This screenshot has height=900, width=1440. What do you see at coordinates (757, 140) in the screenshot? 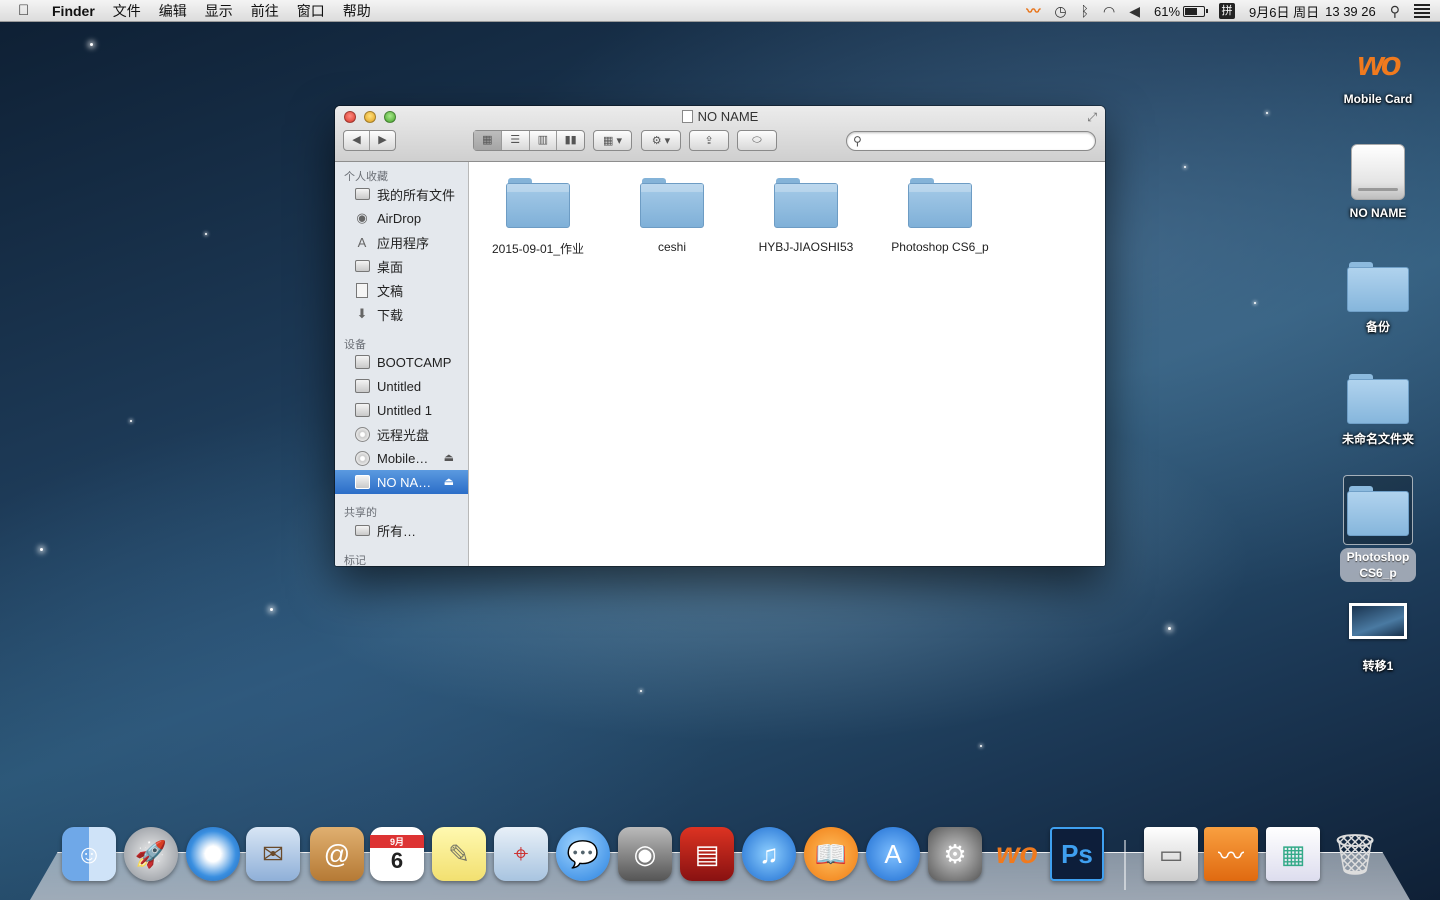
I see `tag-button: ⬭` at bounding box center [757, 140].